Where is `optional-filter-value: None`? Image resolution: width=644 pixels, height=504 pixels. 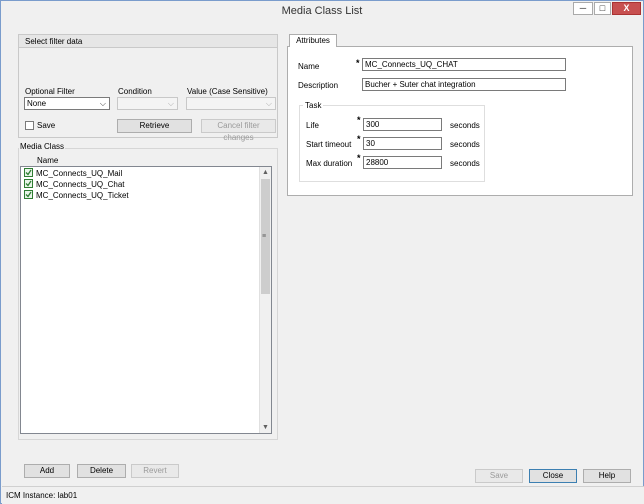 optional-filter-value: None is located at coordinates (37, 103).